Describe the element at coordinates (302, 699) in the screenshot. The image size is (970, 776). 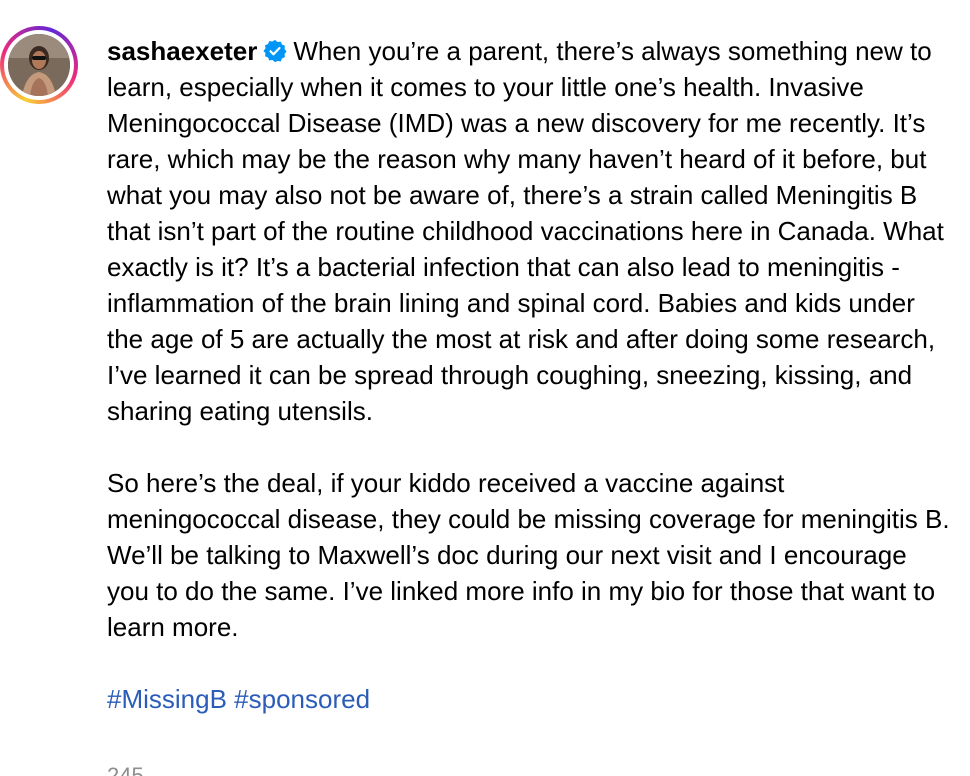
I see `hashtag-sponsored: #sponsored` at that location.